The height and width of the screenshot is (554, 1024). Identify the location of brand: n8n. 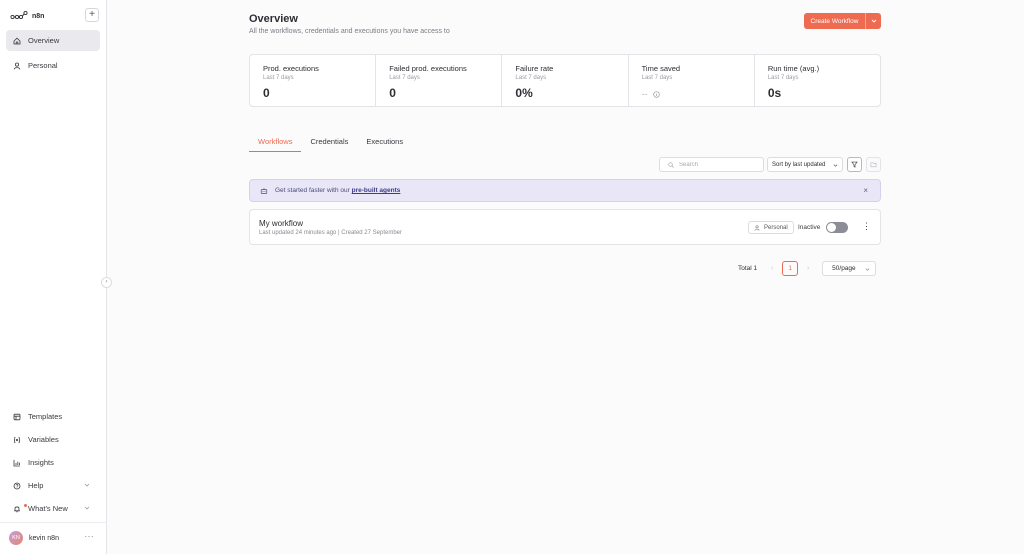
(27, 16).